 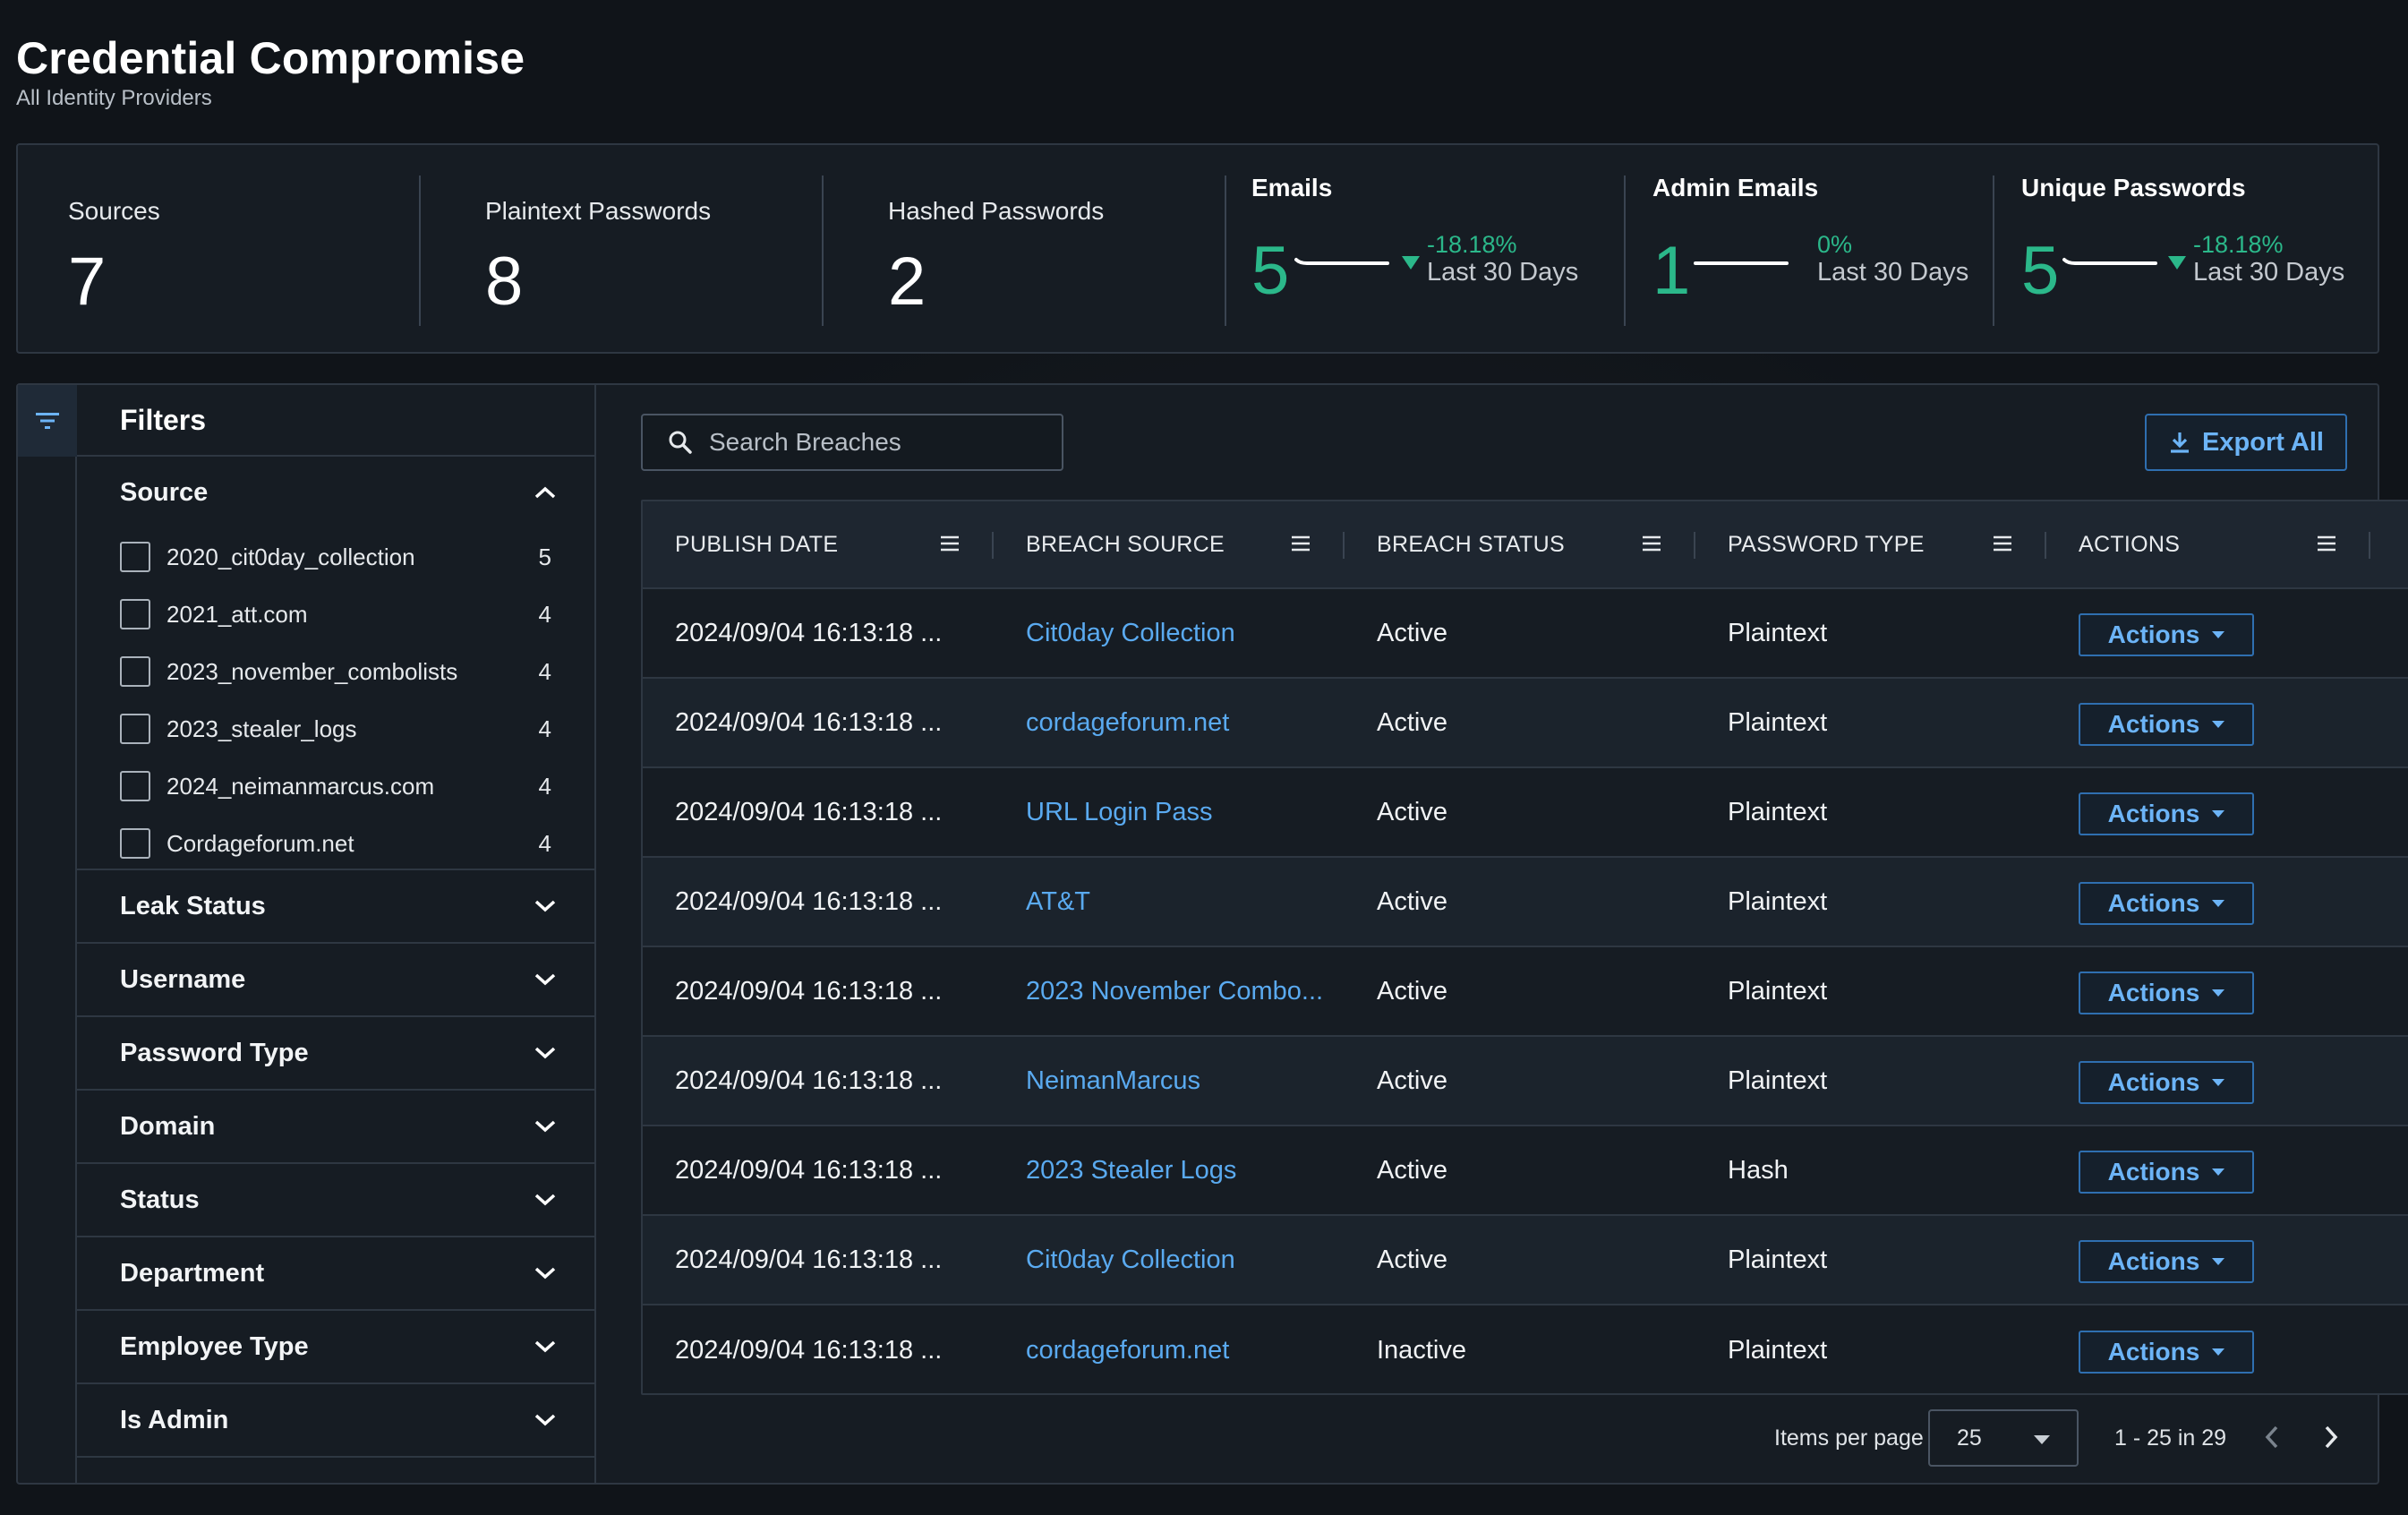 I want to click on source-option: Cordageforum.net 4, so click(x=335, y=842).